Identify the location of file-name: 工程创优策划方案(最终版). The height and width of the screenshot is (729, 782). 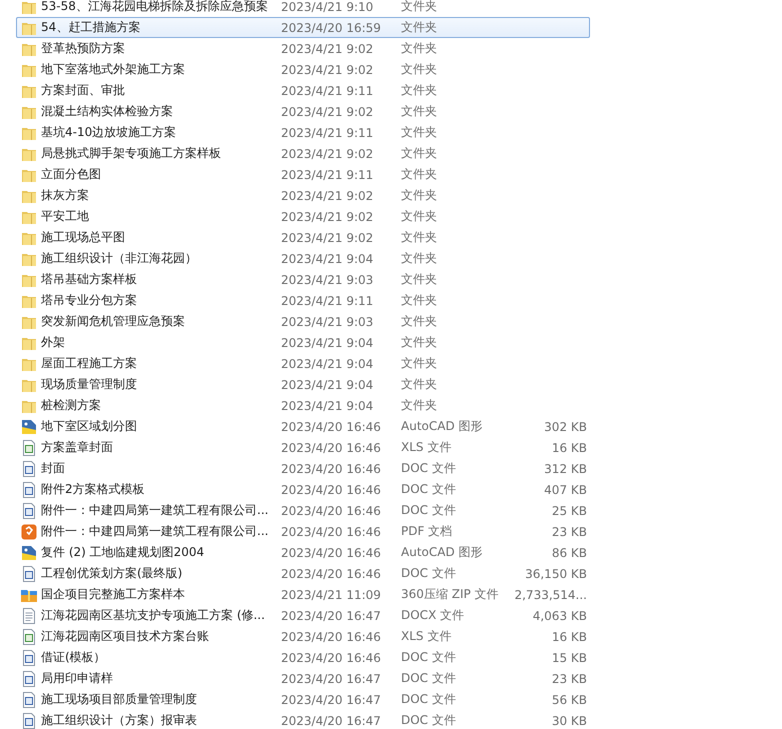
(112, 573).